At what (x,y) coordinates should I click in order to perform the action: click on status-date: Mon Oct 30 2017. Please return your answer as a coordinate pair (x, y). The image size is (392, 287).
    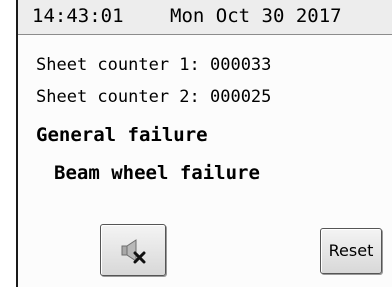
    Looking at the image, I should click on (256, 16).